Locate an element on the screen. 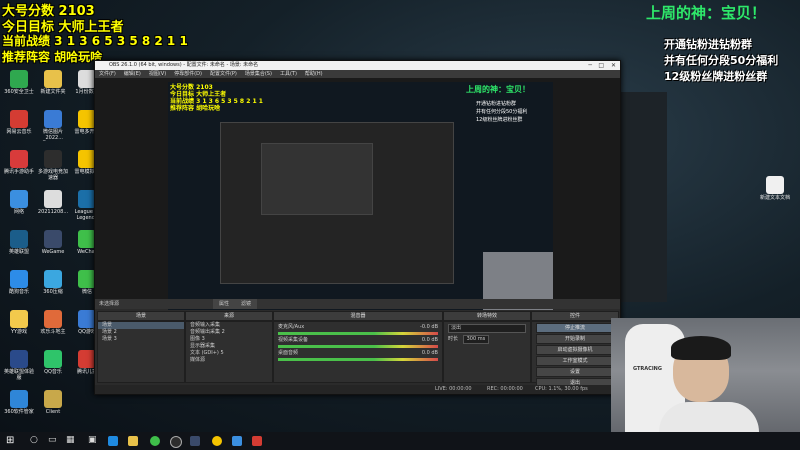  desktop-icon: 腾讯手游助手 is located at coordinates (19, 162).